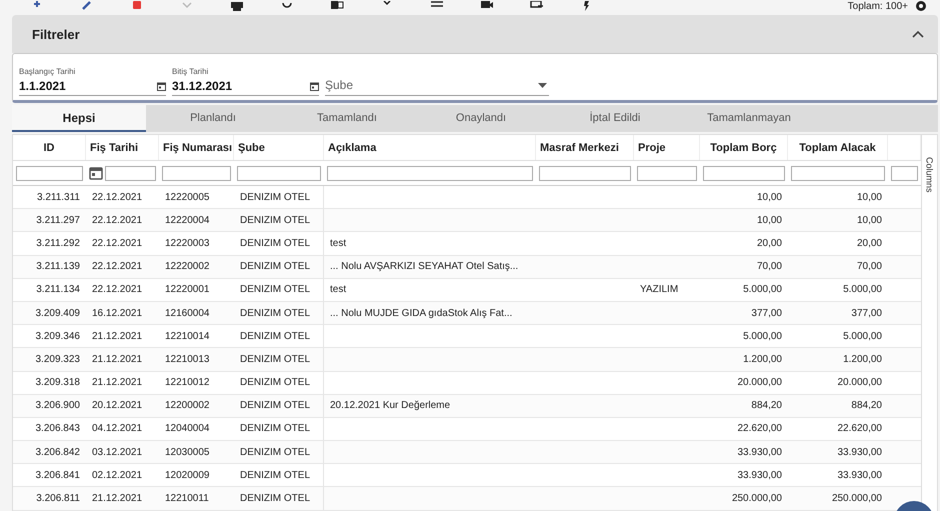 The image size is (940, 511). I want to click on table-cell: 22.620,00, so click(860, 428).